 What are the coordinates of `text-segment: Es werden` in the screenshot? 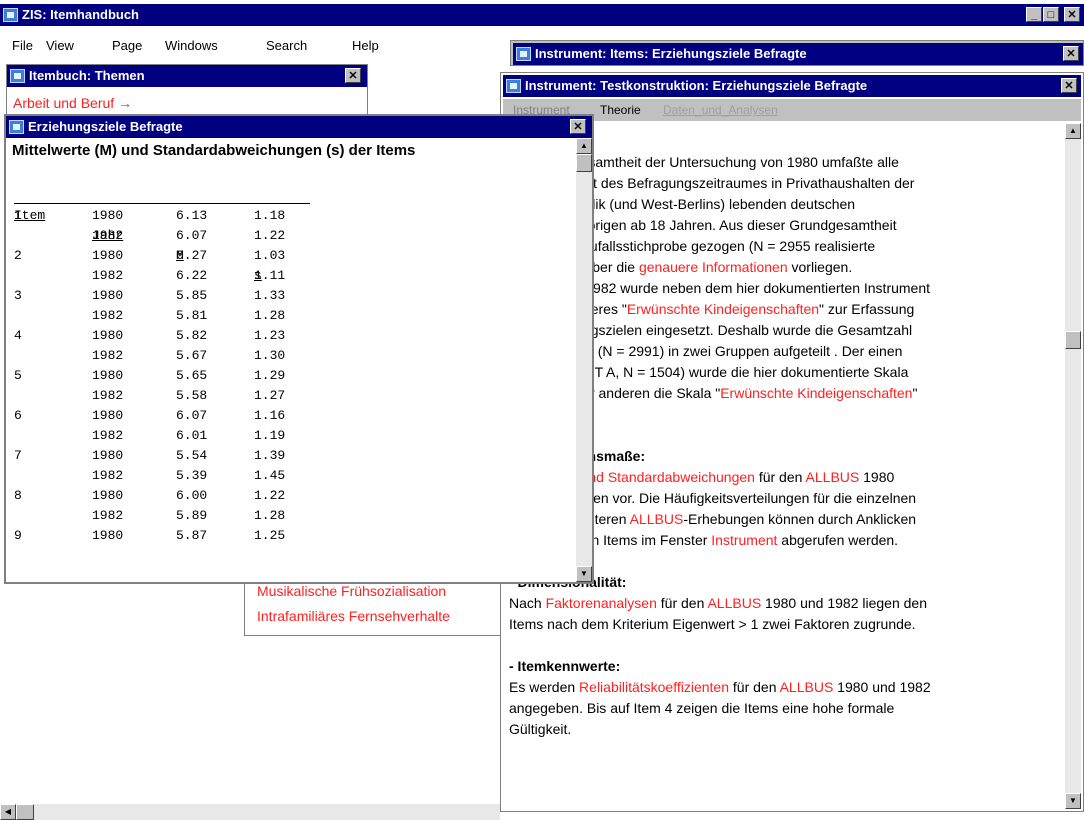 It's located at (544, 687).